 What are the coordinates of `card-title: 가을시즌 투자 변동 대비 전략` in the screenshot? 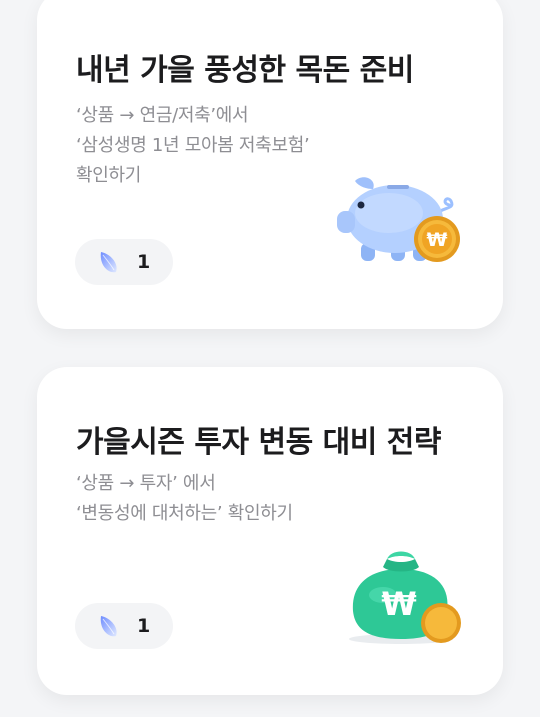 It's located at (258, 442).